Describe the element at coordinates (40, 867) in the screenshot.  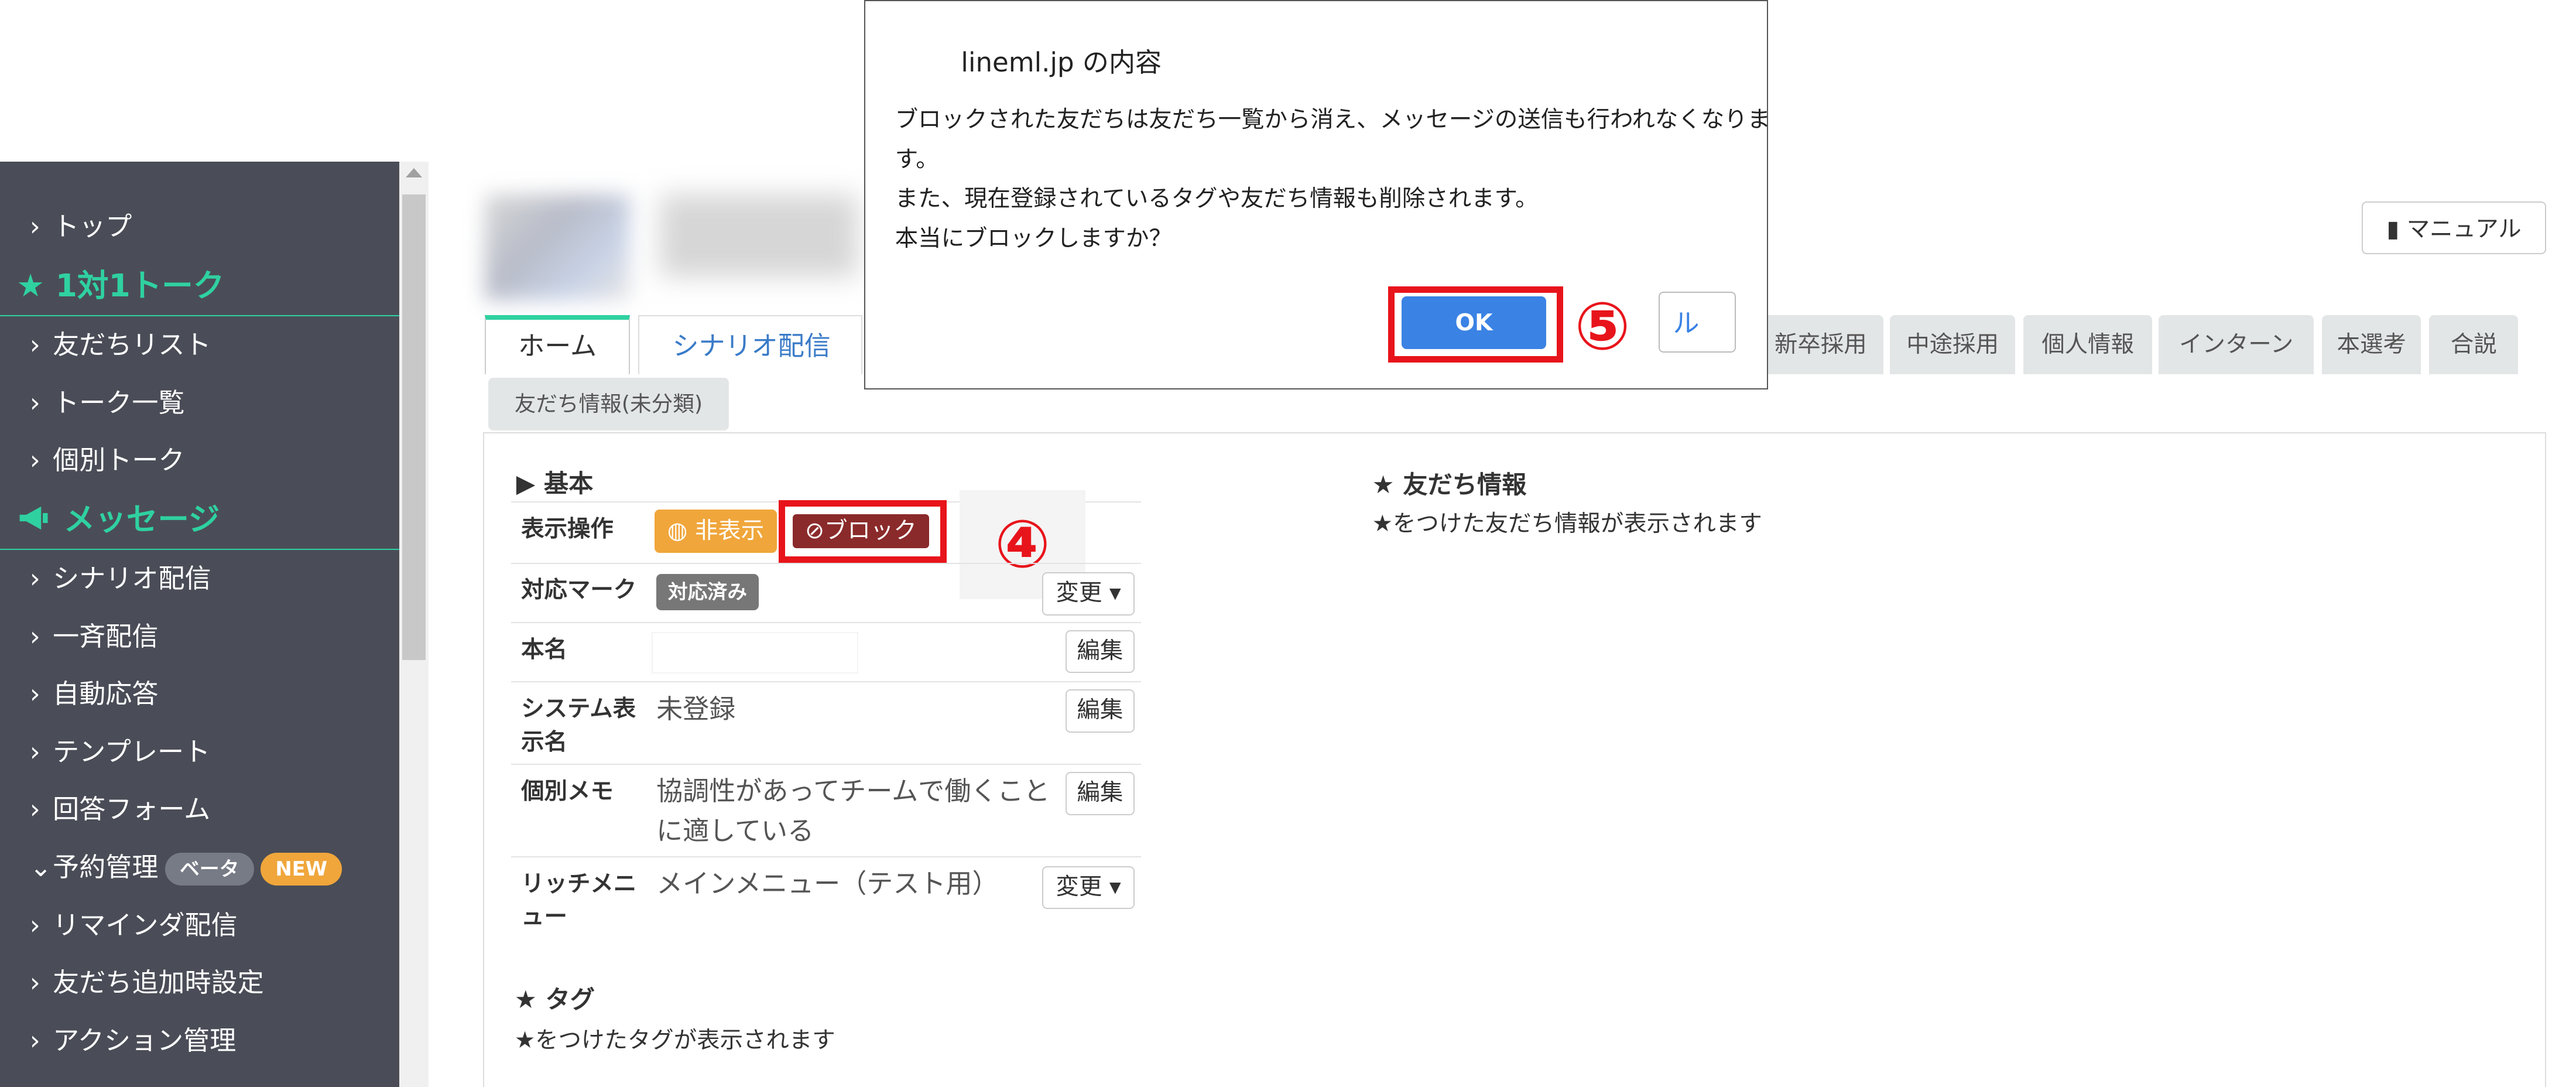
I see `chevron-down-icon: ⌄` at that location.